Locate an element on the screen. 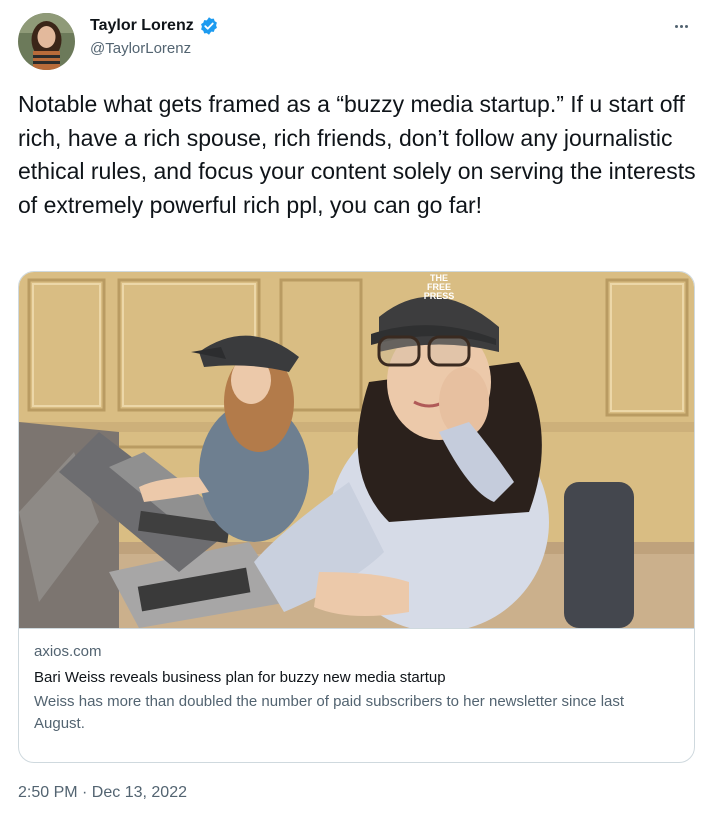  display-name: Taylor Lorenz is located at coordinates (142, 26).